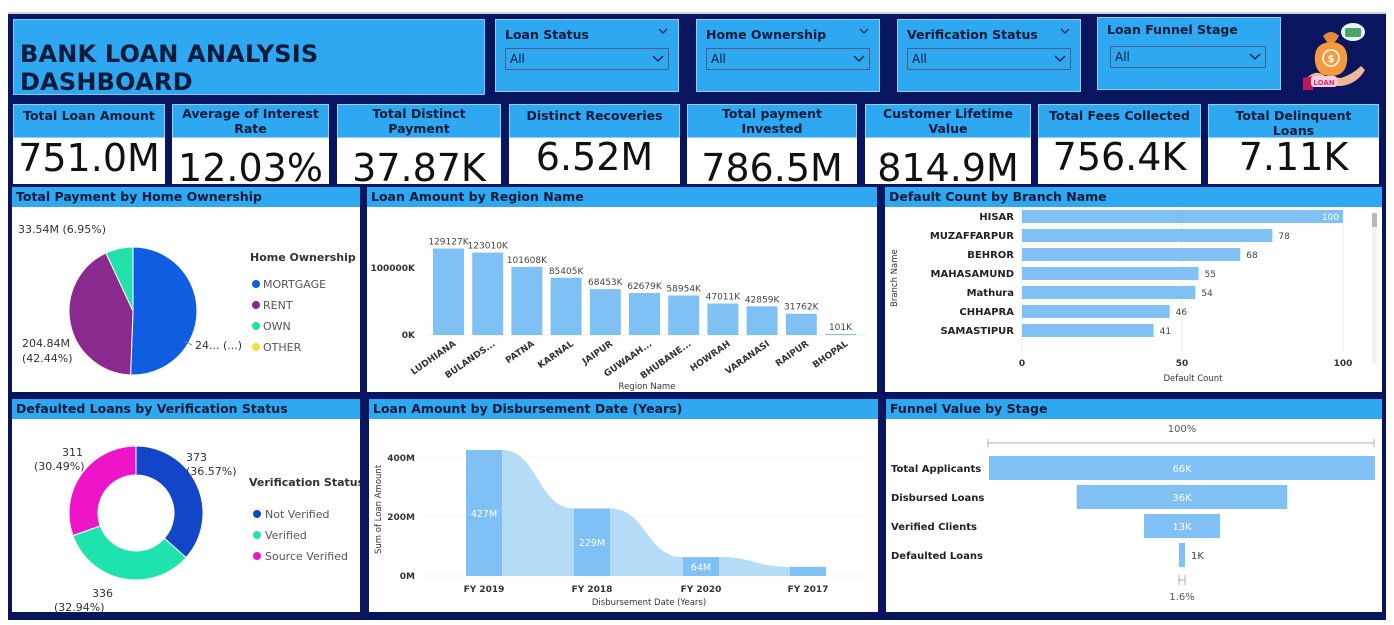 This screenshot has width=1394, height=625. What do you see at coordinates (597, 353) in the screenshot?
I see `x-tick: JAIPUR` at bounding box center [597, 353].